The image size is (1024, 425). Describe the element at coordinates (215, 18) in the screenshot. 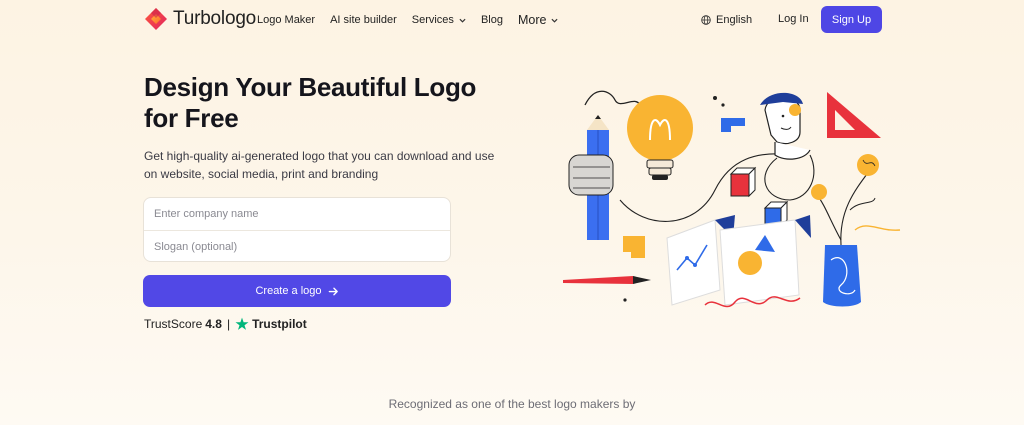

I see `brand-name: Turbologo` at that location.